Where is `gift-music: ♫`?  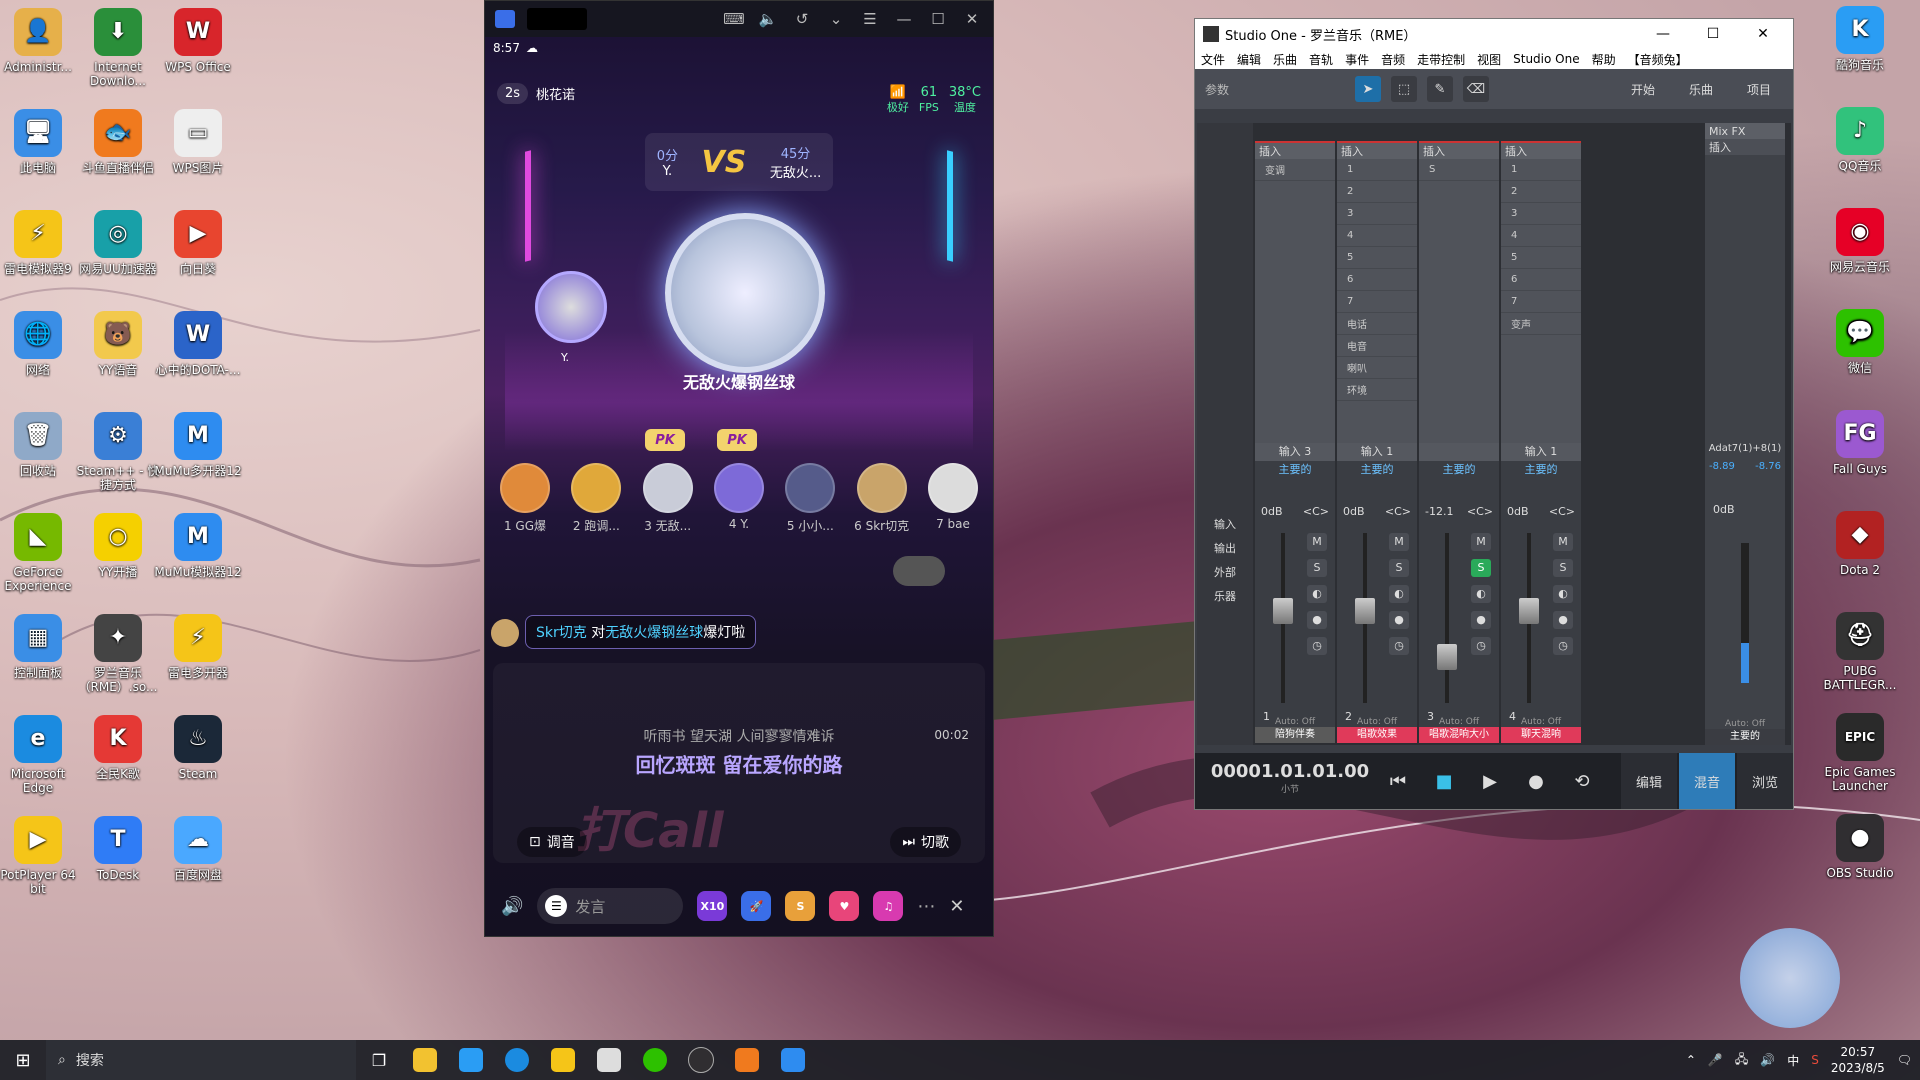 gift-music: ♫ is located at coordinates (888, 906).